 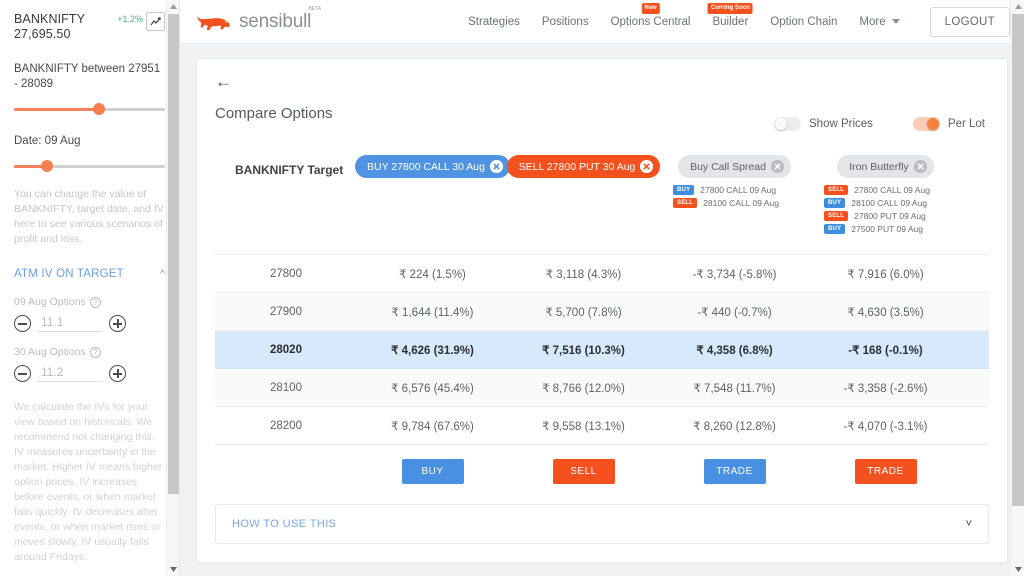 What do you see at coordinates (89, 364) in the screenshot?
I see `iv-group-1: 30 Aug Options ?` at bounding box center [89, 364].